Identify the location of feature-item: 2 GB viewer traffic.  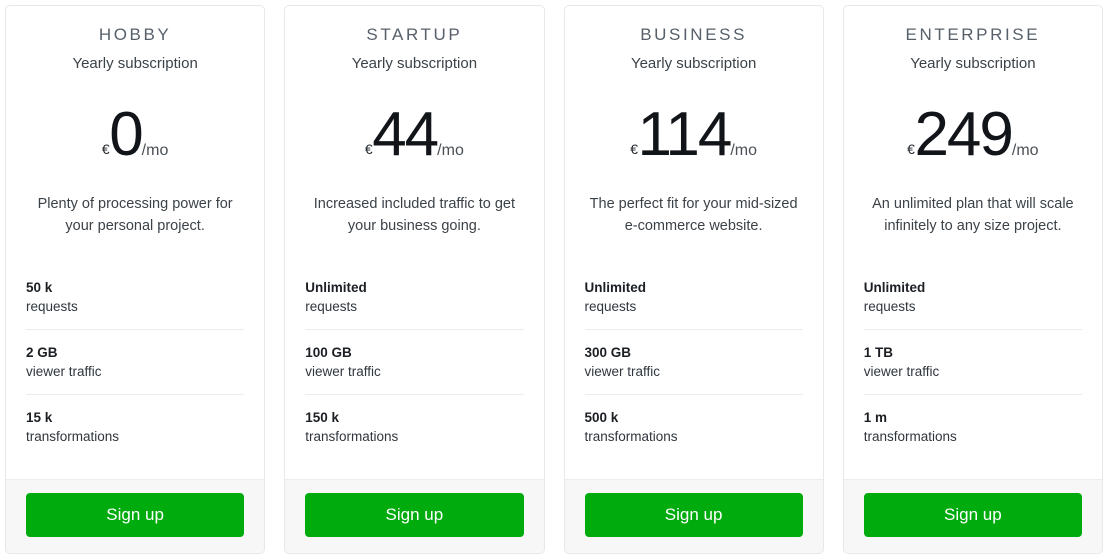
(135, 361).